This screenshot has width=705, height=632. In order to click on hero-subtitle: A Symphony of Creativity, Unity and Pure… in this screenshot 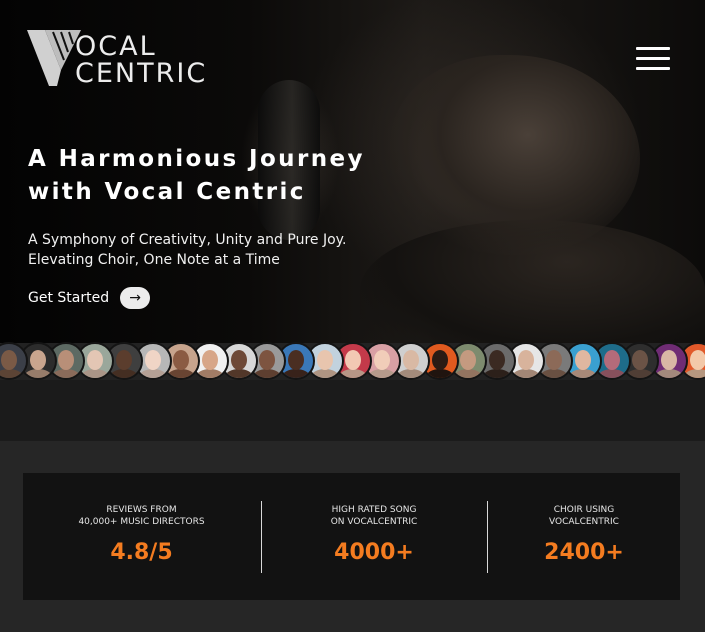, I will do `click(218, 250)`.